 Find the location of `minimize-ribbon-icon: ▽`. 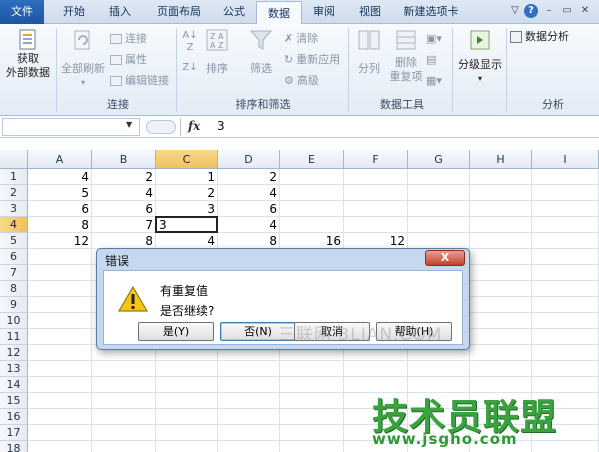

minimize-ribbon-icon: ▽ is located at coordinates (515, 11).